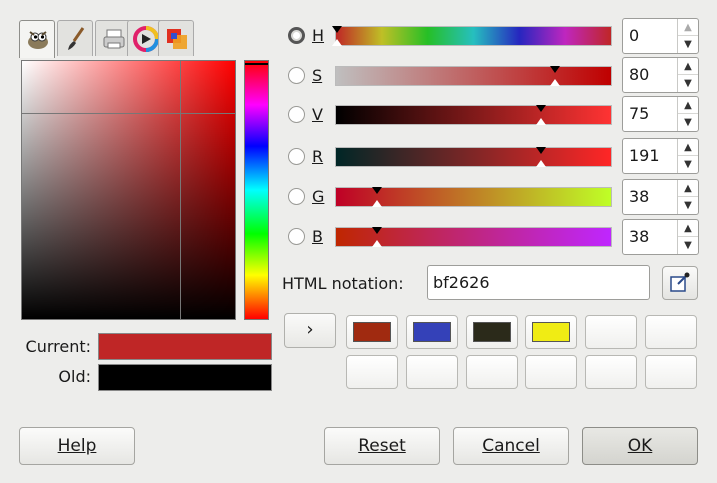  What do you see at coordinates (541, 108) in the screenshot?
I see `slider-v-handle` at bounding box center [541, 108].